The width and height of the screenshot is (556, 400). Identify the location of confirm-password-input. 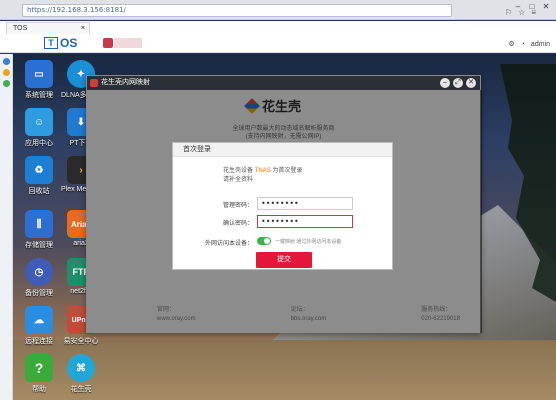
(305, 221).